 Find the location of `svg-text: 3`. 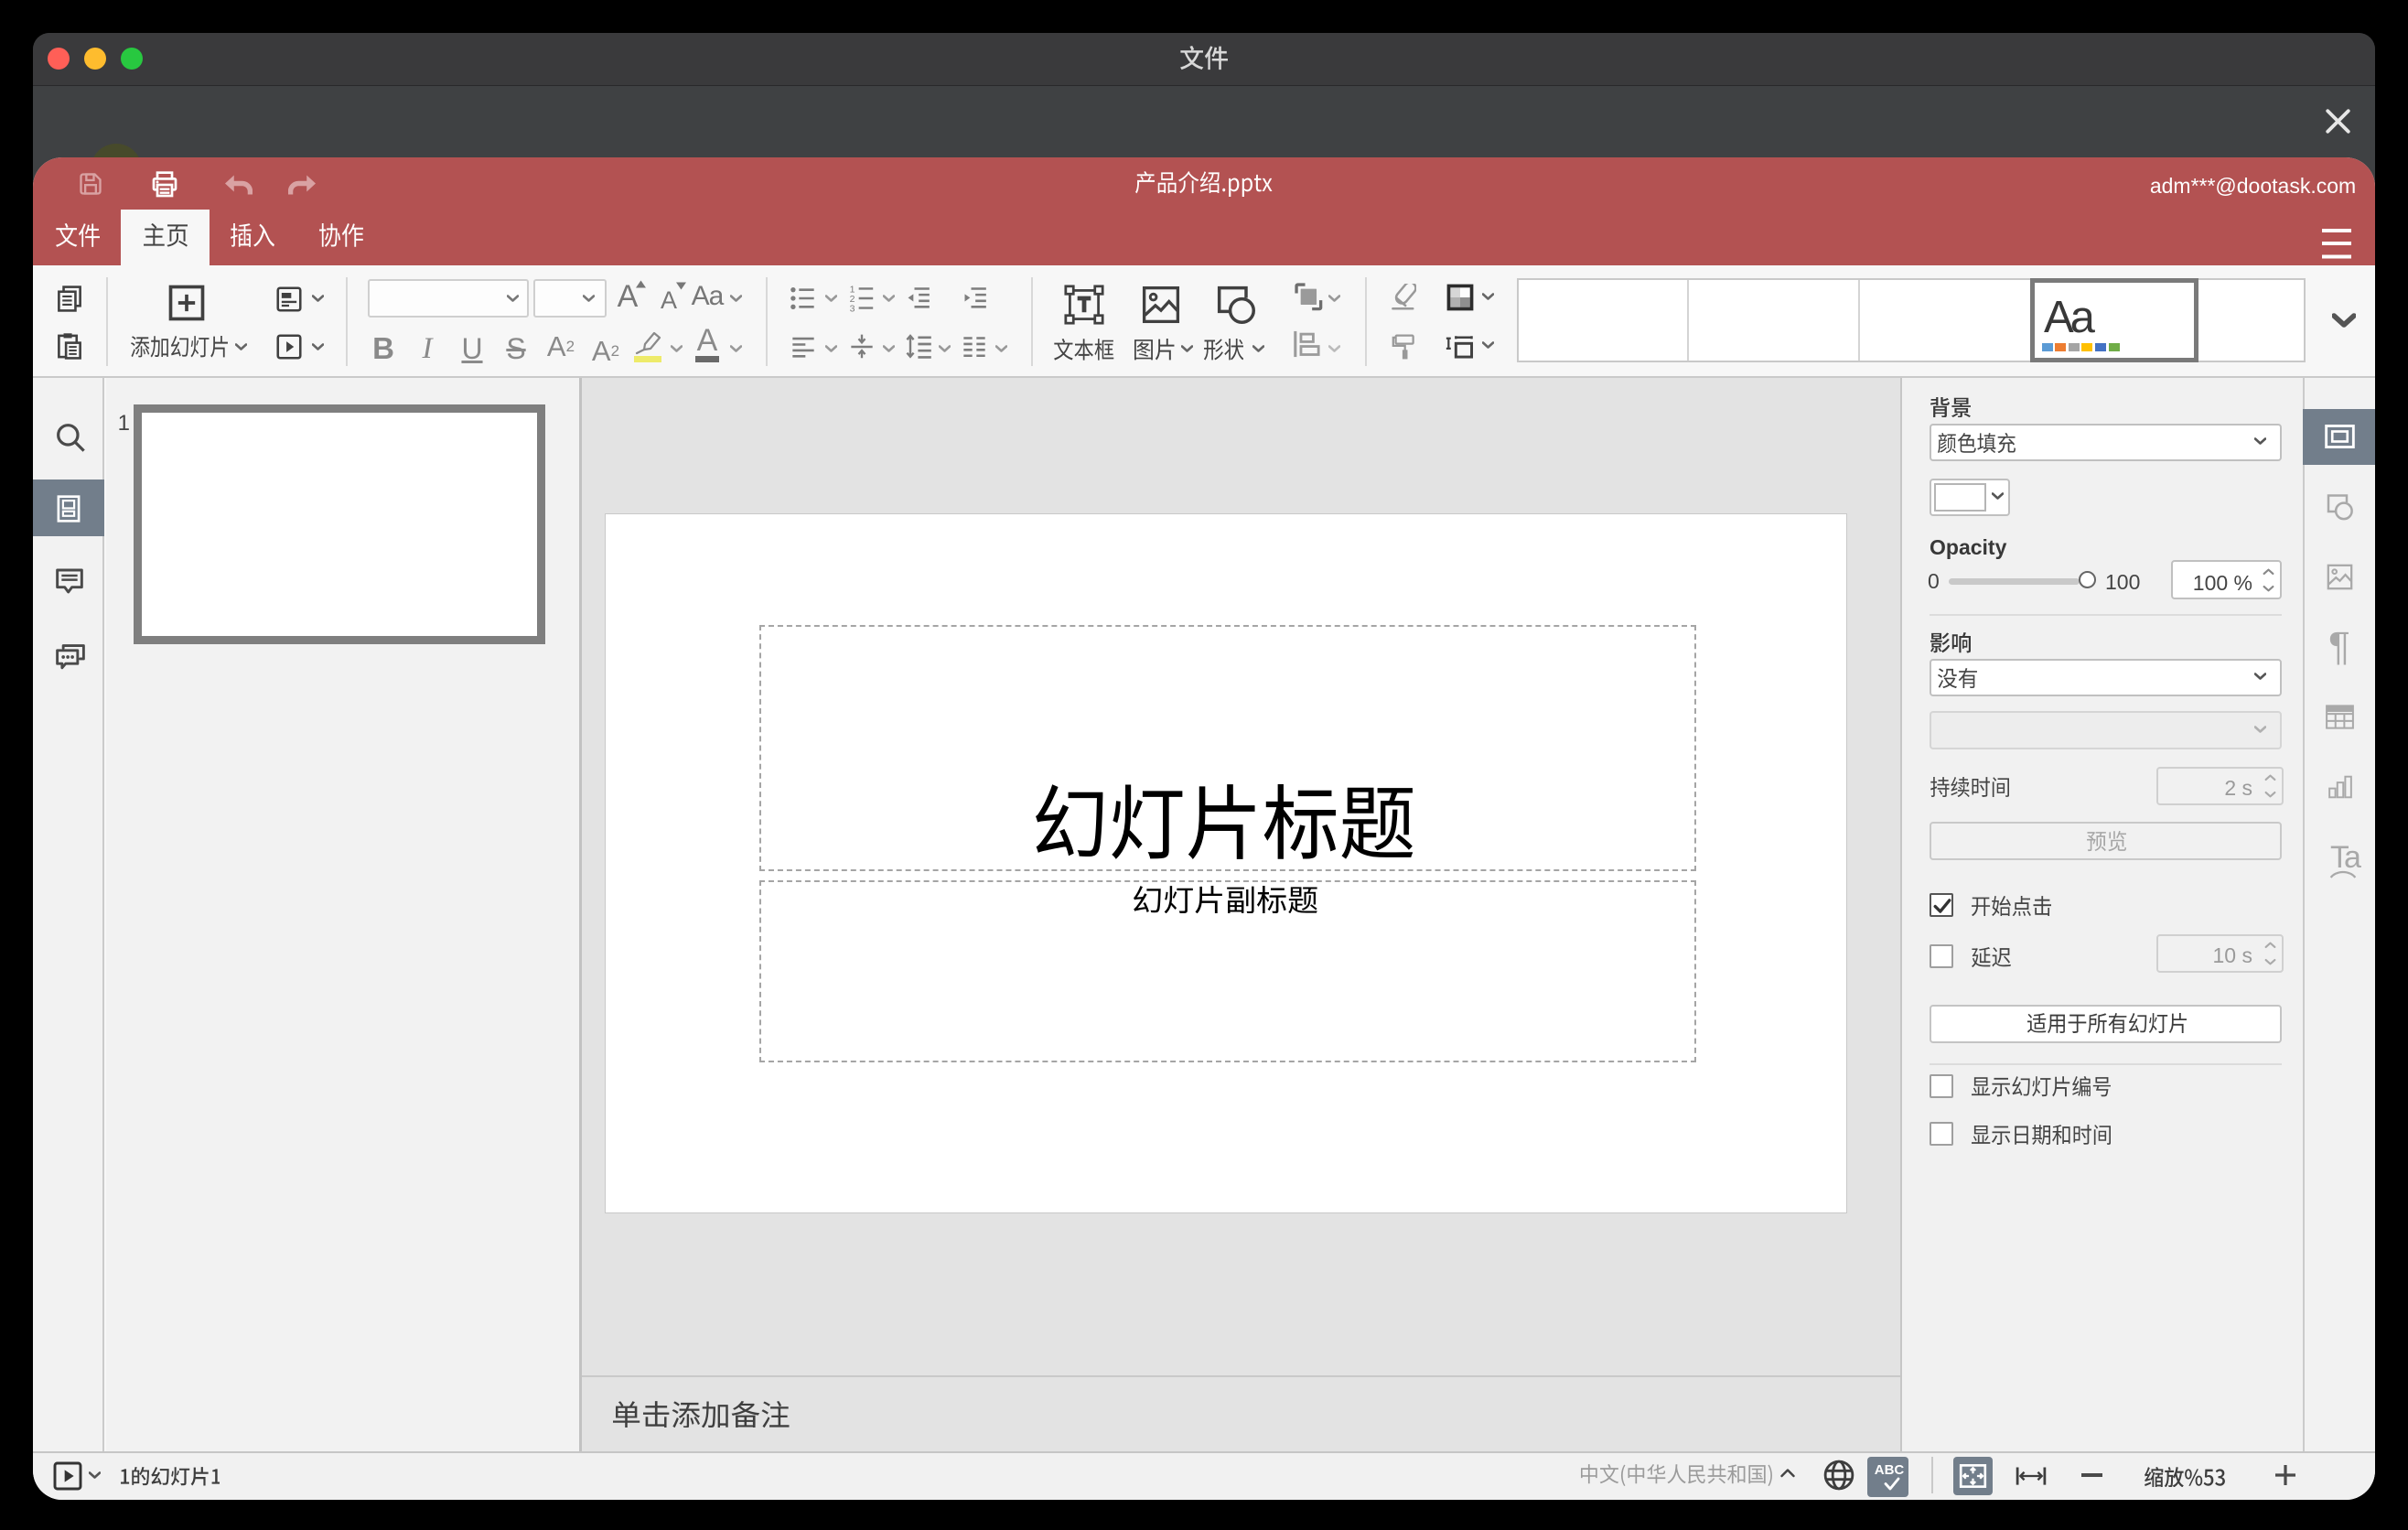

svg-text: 3 is located at coordinates (852, 307).